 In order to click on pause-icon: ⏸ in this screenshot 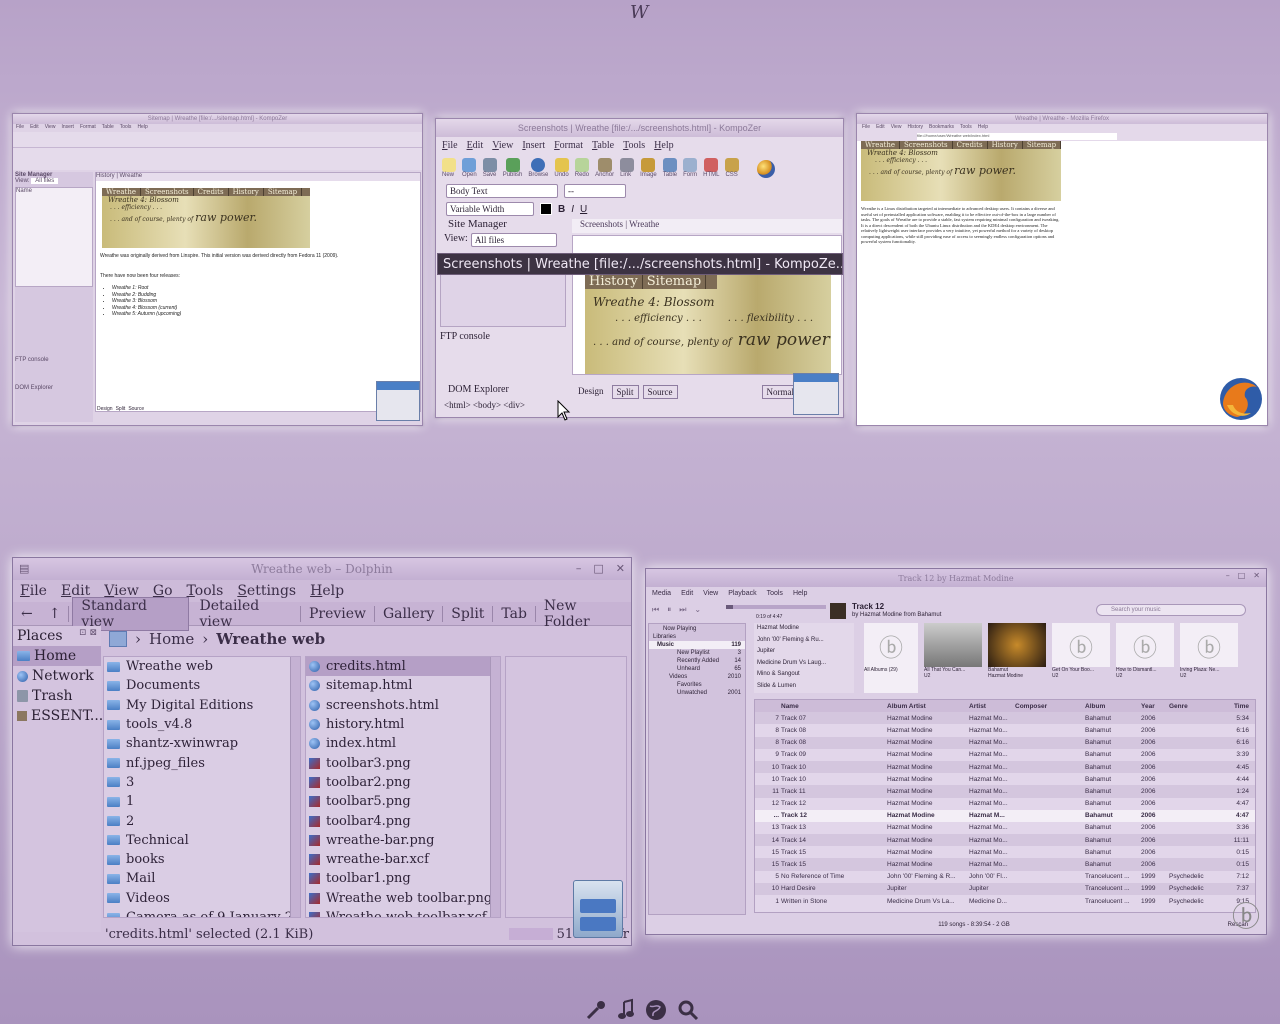, I will do `click(669, 610)`.